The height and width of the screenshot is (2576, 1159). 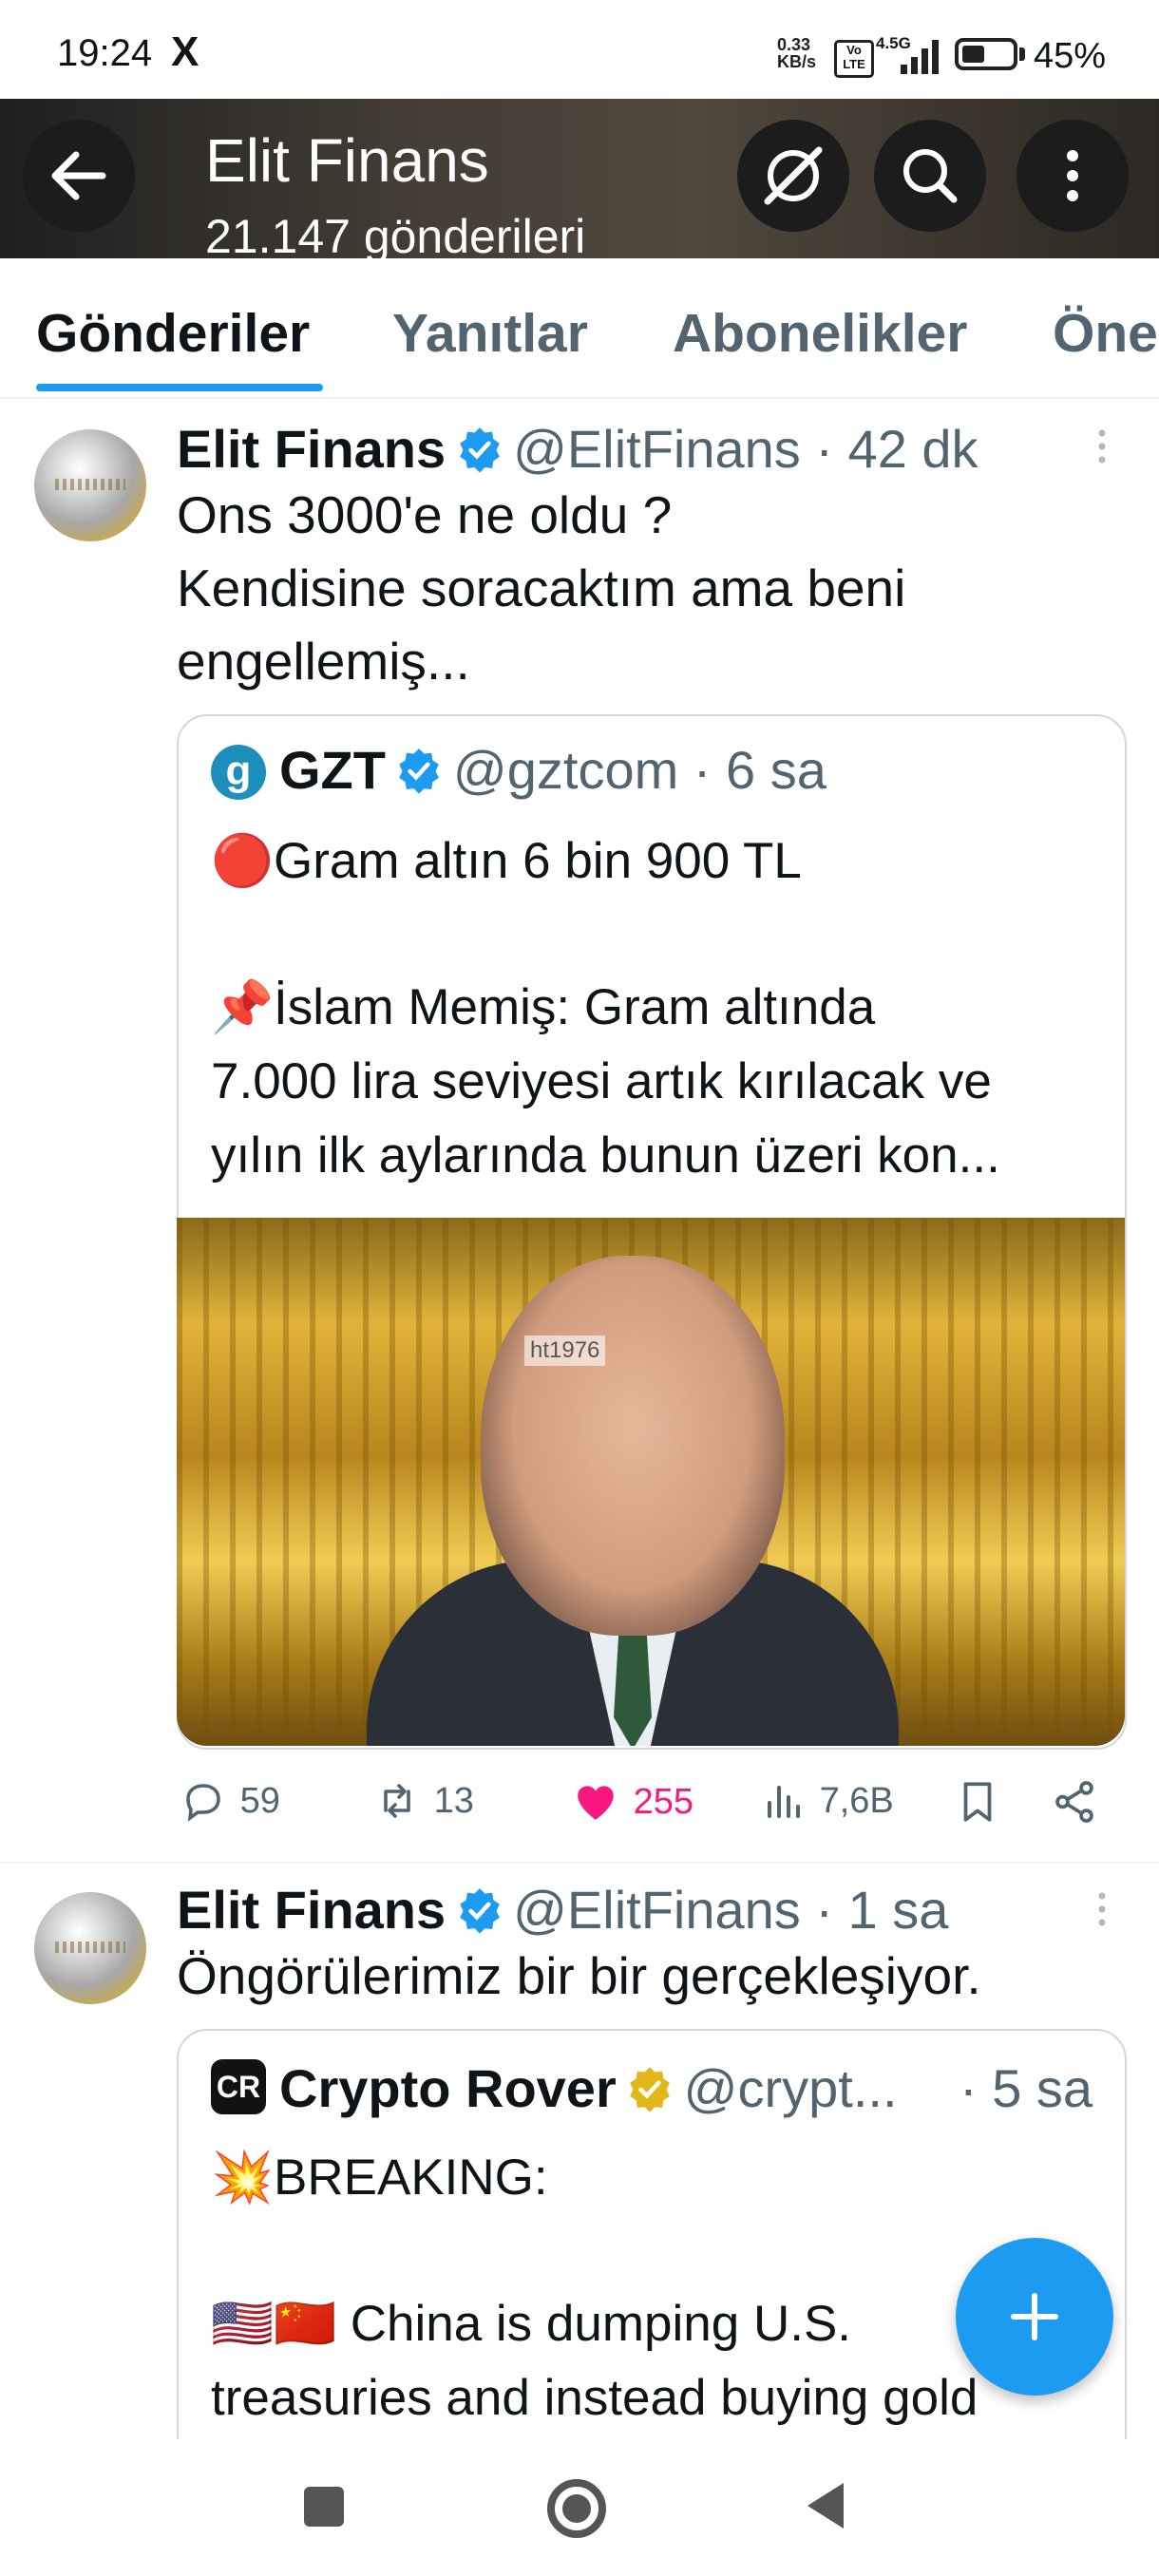 I want to click on post-actions: 59 13 255 7,6B, so click(x=579, y=1806).